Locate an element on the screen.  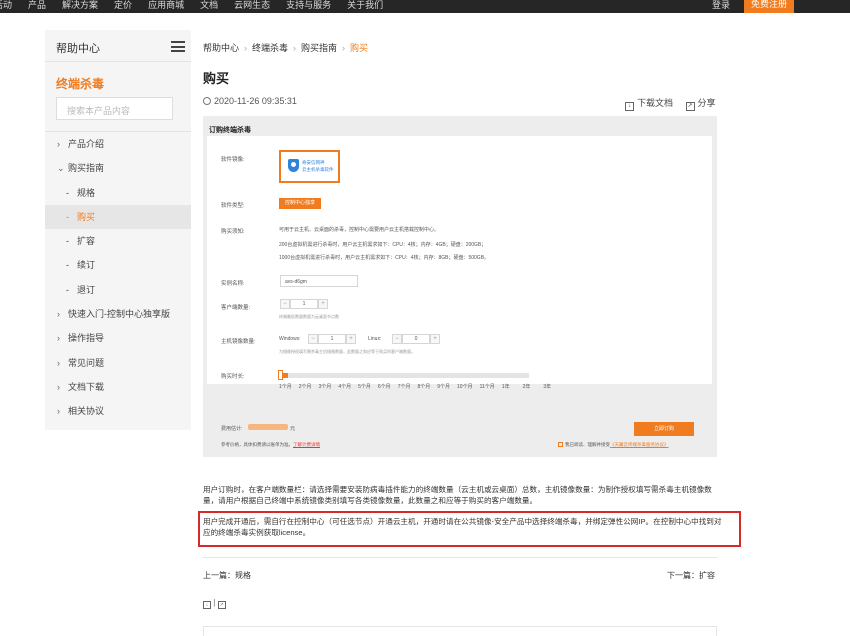
duration-2y: 2年 is located at coordinates (527, 386).